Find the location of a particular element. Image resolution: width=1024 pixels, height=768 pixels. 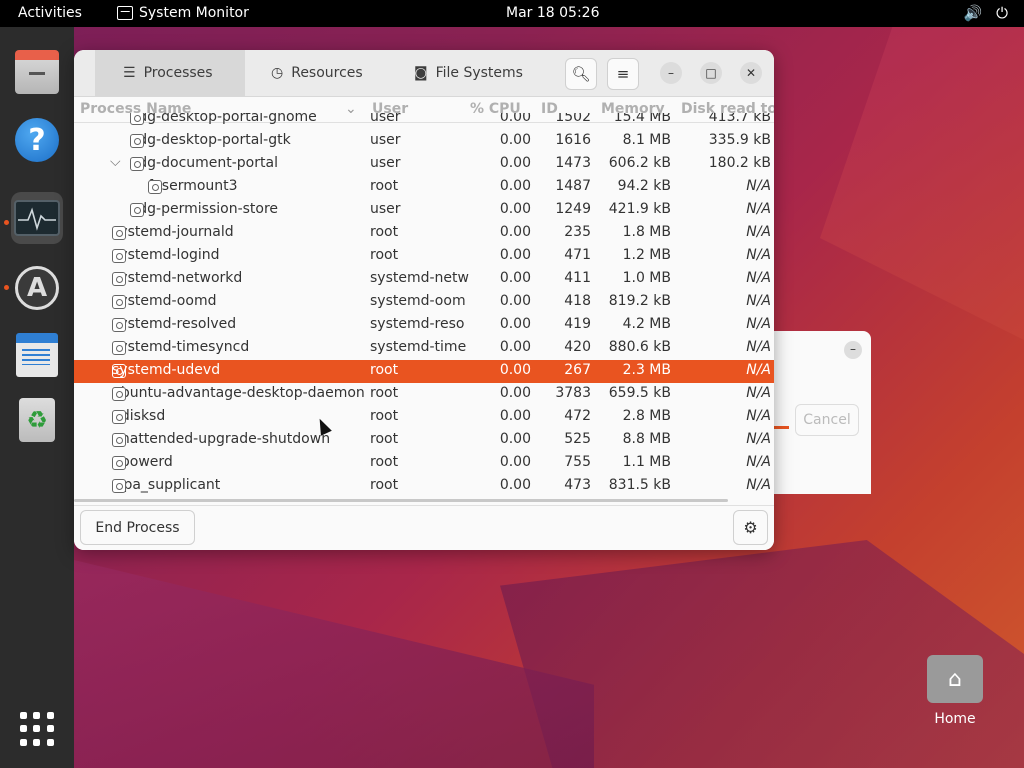

tab-resources: ◷ Resources is located at coordinates (317, 73).